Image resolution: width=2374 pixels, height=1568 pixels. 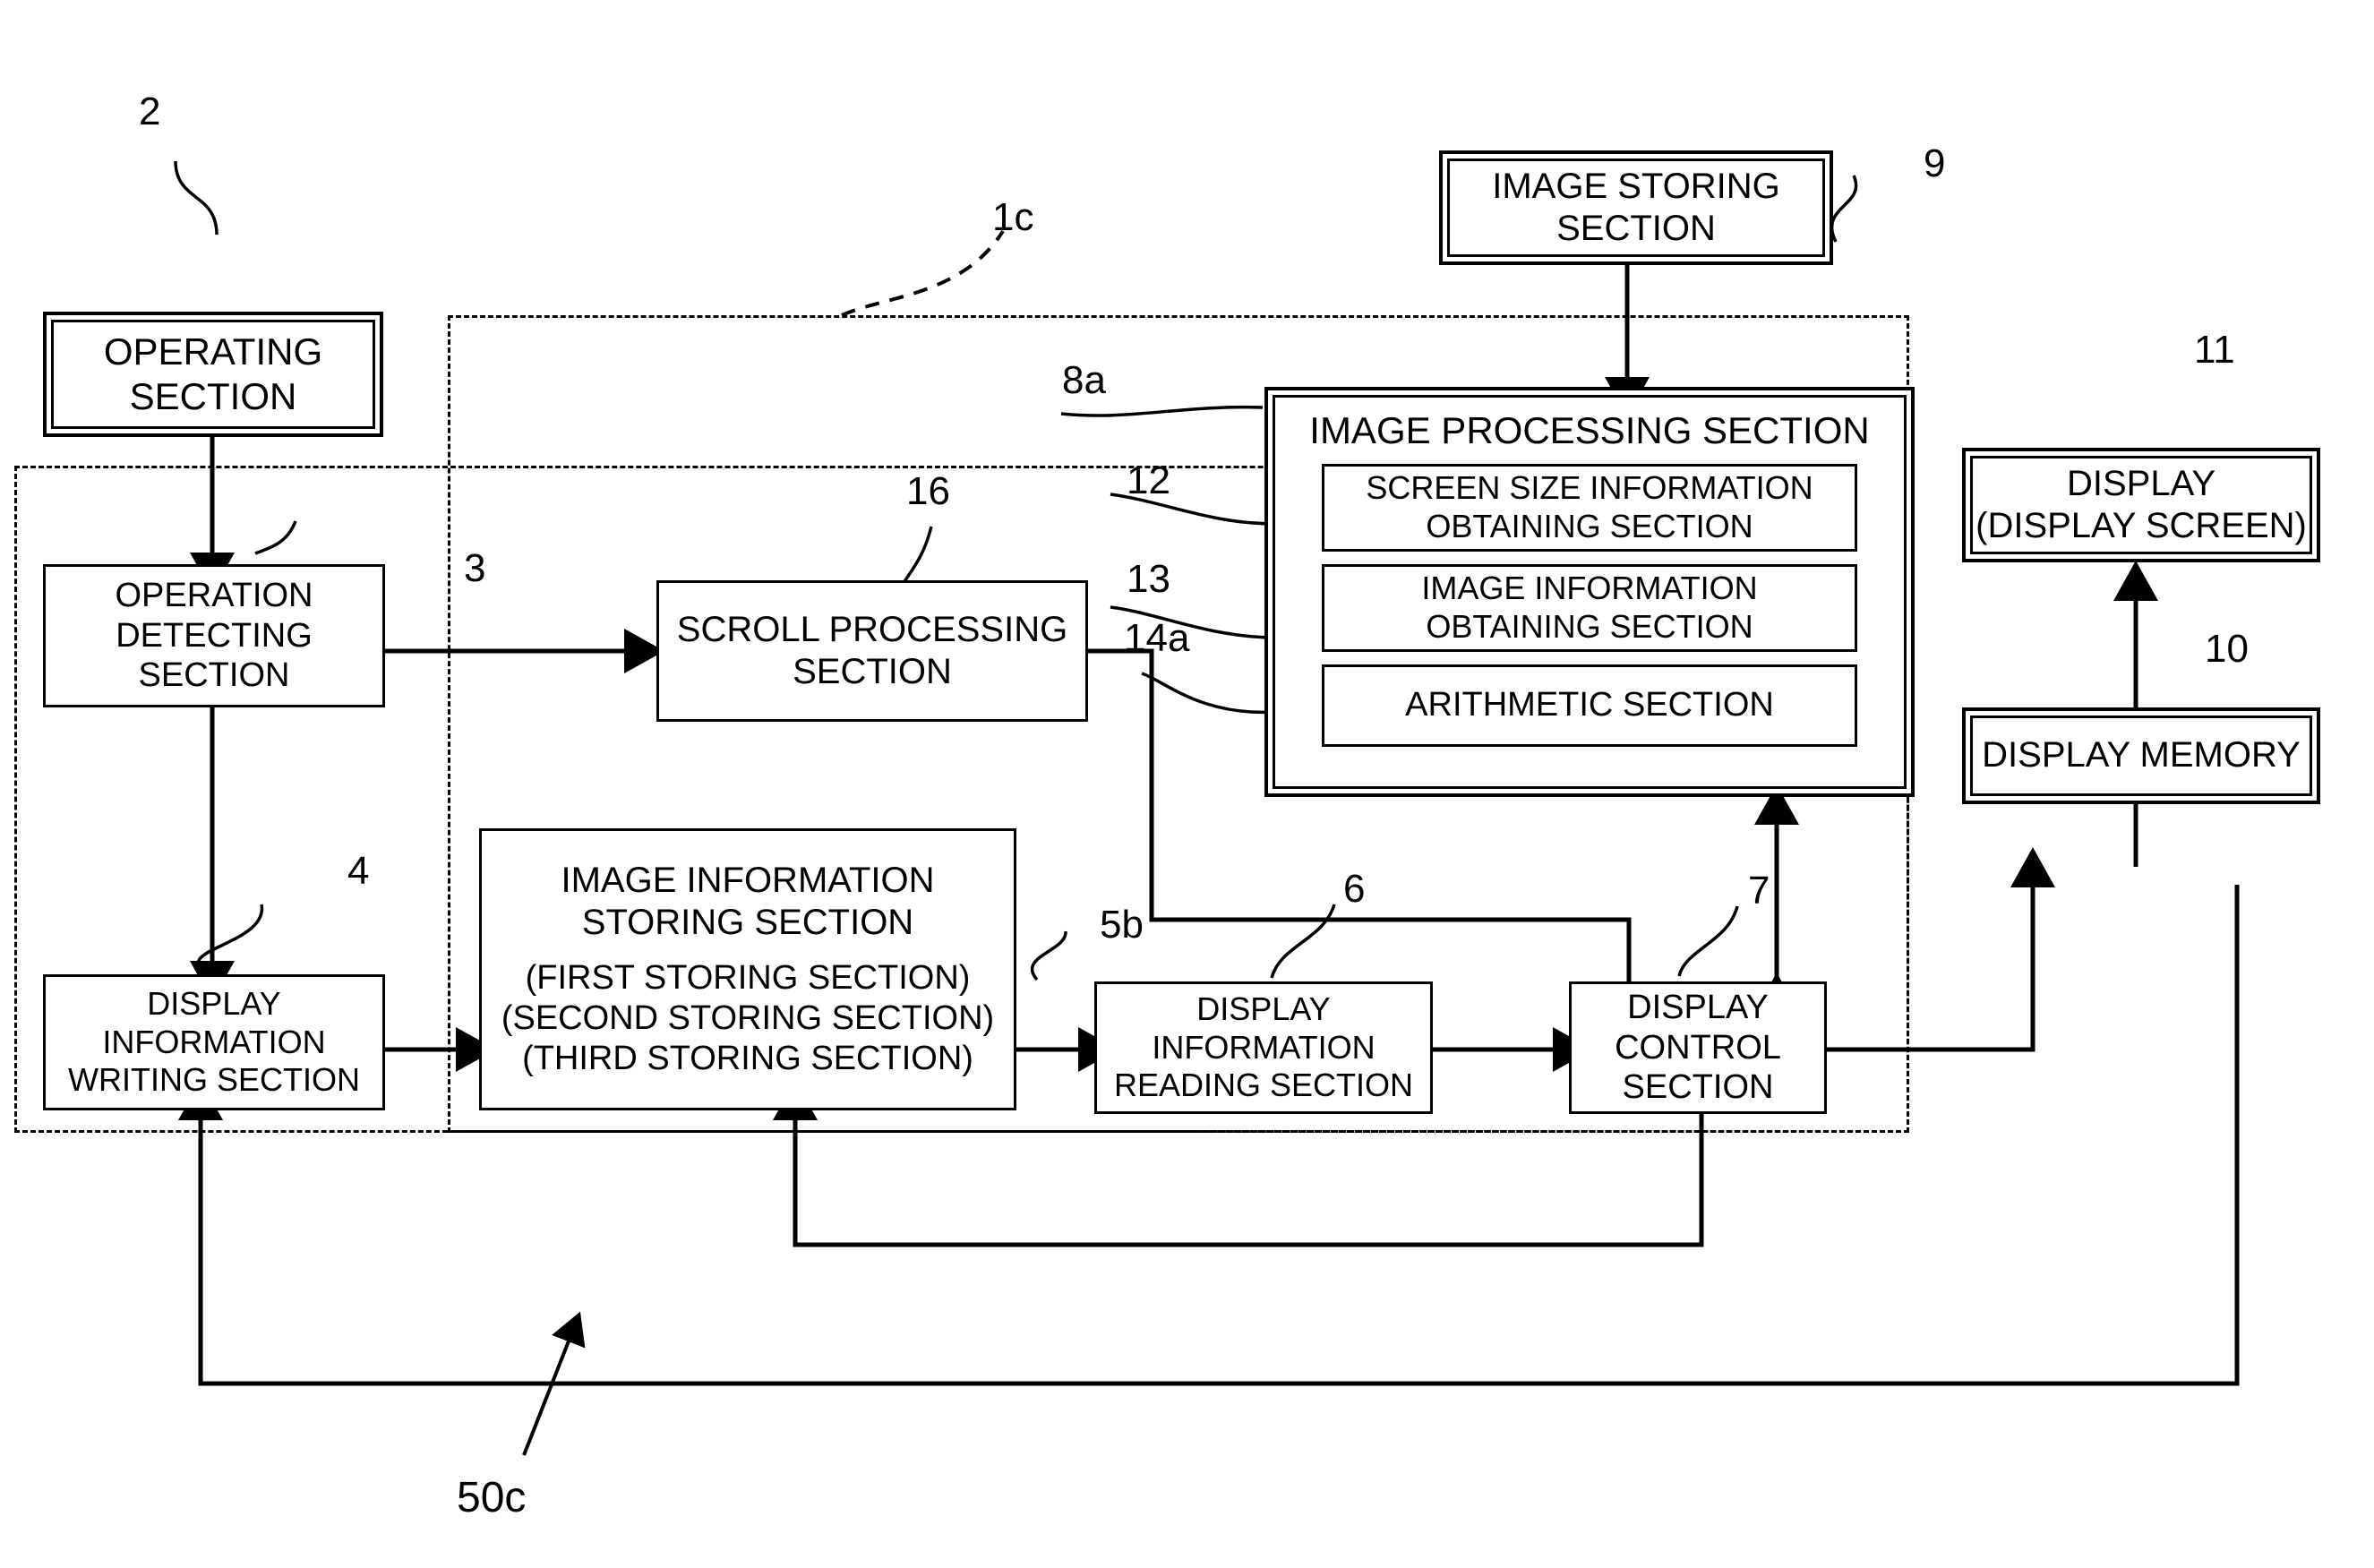 I want to click on block-image-information-obtaining-section: IMAGE INFORMATION OBTAINING SECTION, so click(x=1589, y=608).